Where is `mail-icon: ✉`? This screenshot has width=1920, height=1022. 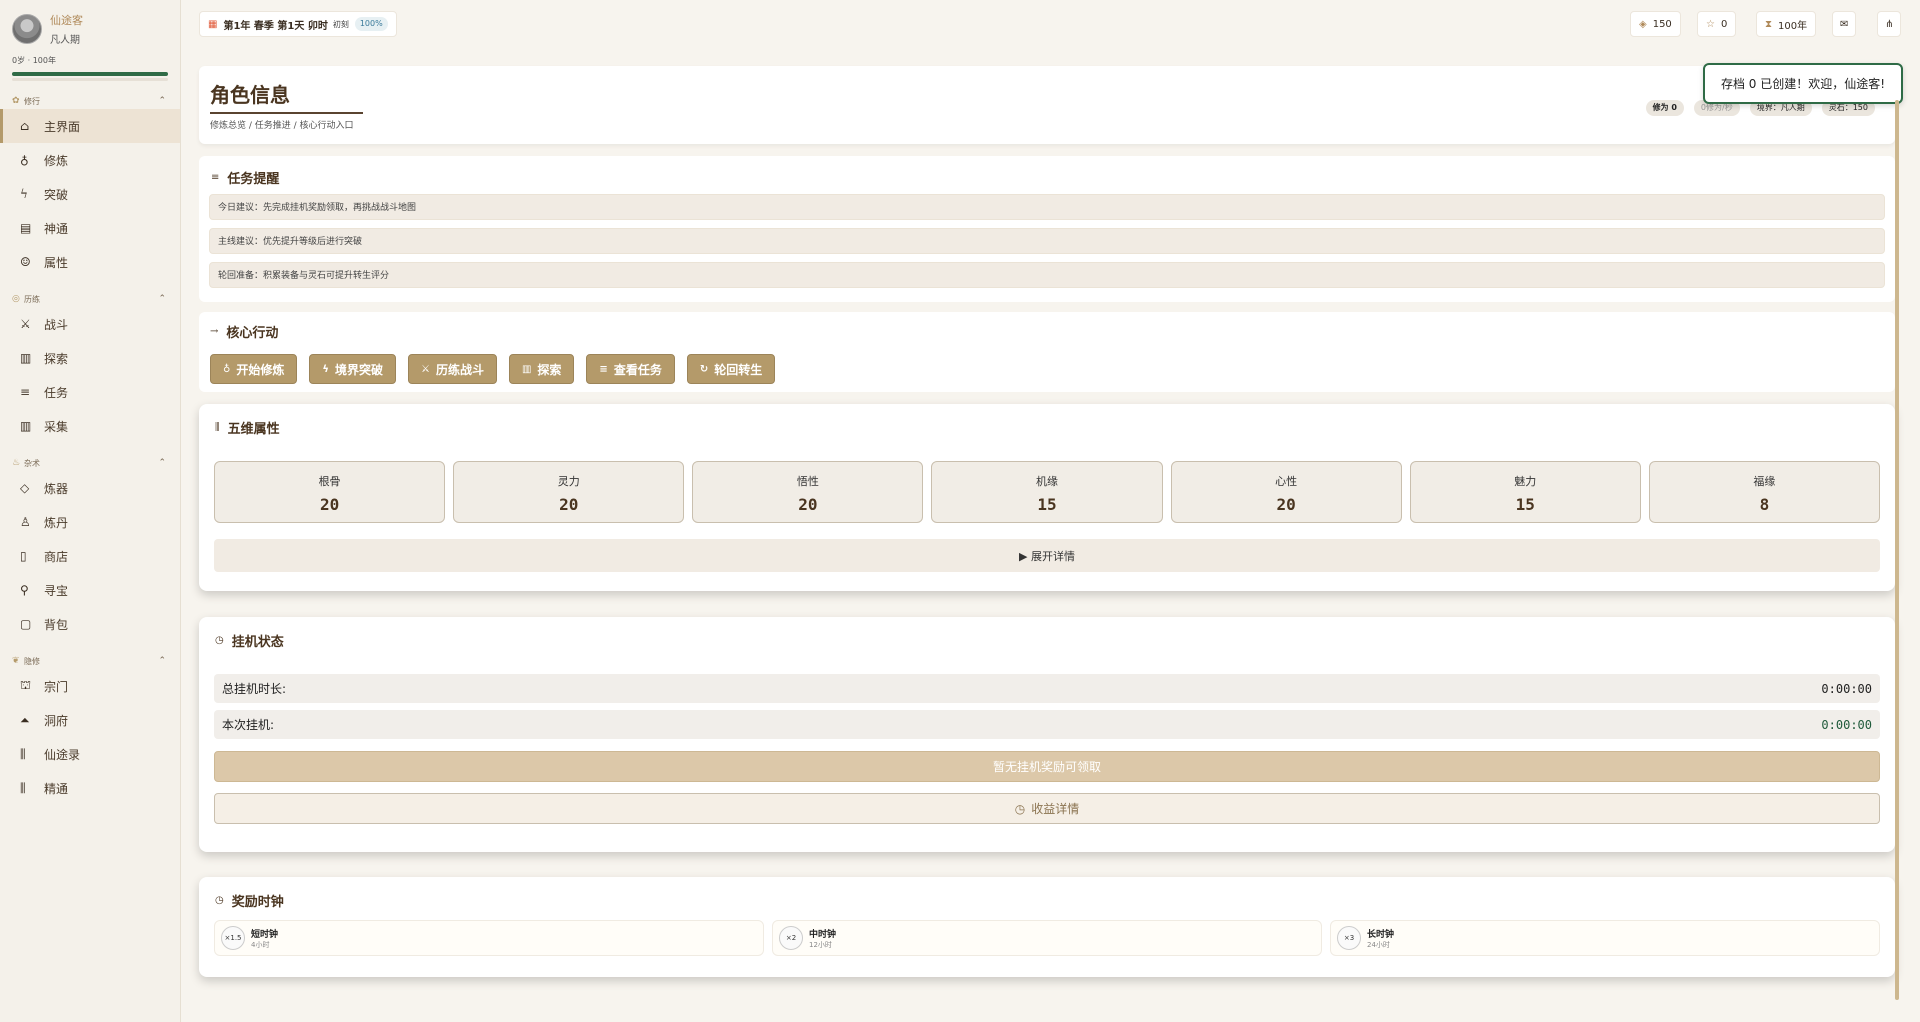 mail-icon: ✉ is located at coordinates (1844, 24).